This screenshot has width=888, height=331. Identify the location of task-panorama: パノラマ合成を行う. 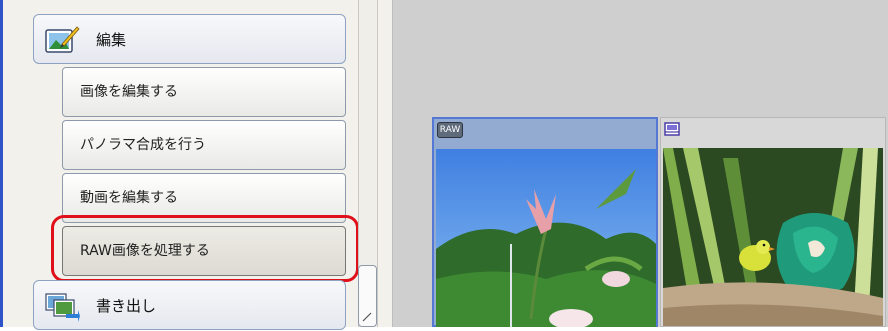
(204, 145).